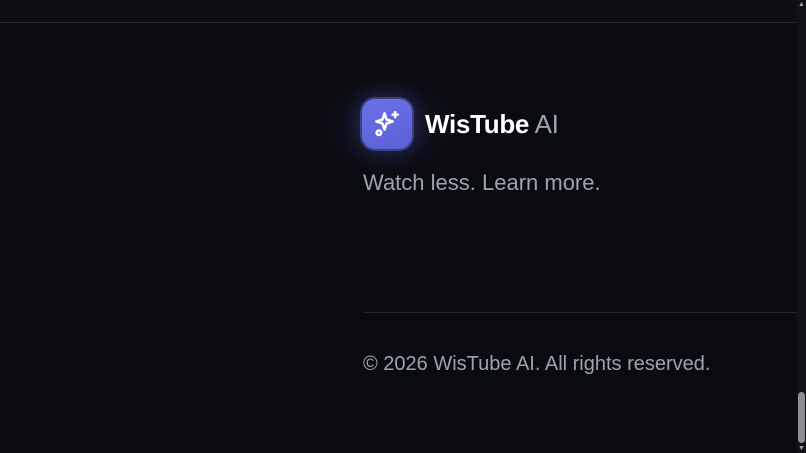 This screenshot has width=806, height=453. What do you see at coordinates (580, 312) in the screenshot?
I see `footer-divider` at bounding box center [580, 312].